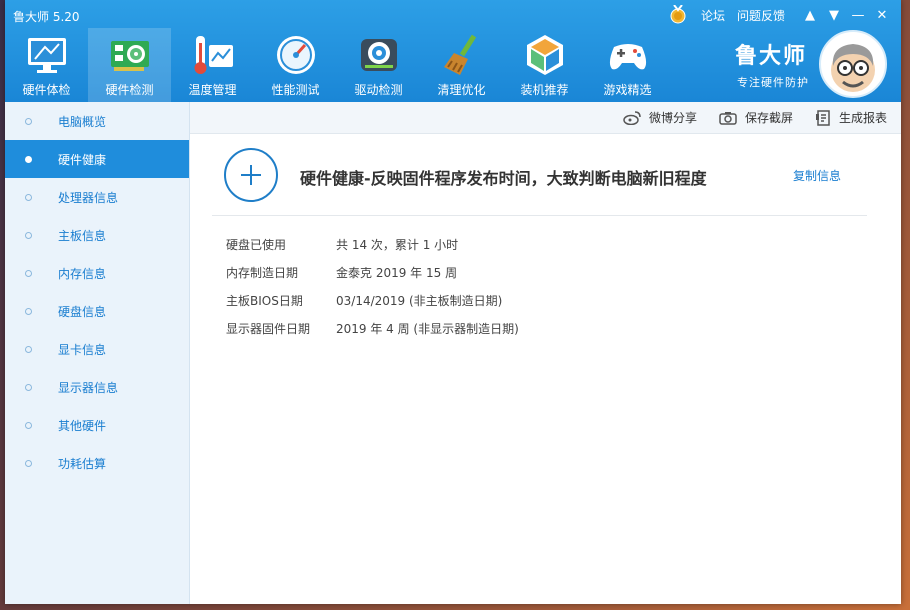 The width and height of the screenshot is (910, 610). I want to click on weibo-share-label: 微博分享, so click(672, 118).